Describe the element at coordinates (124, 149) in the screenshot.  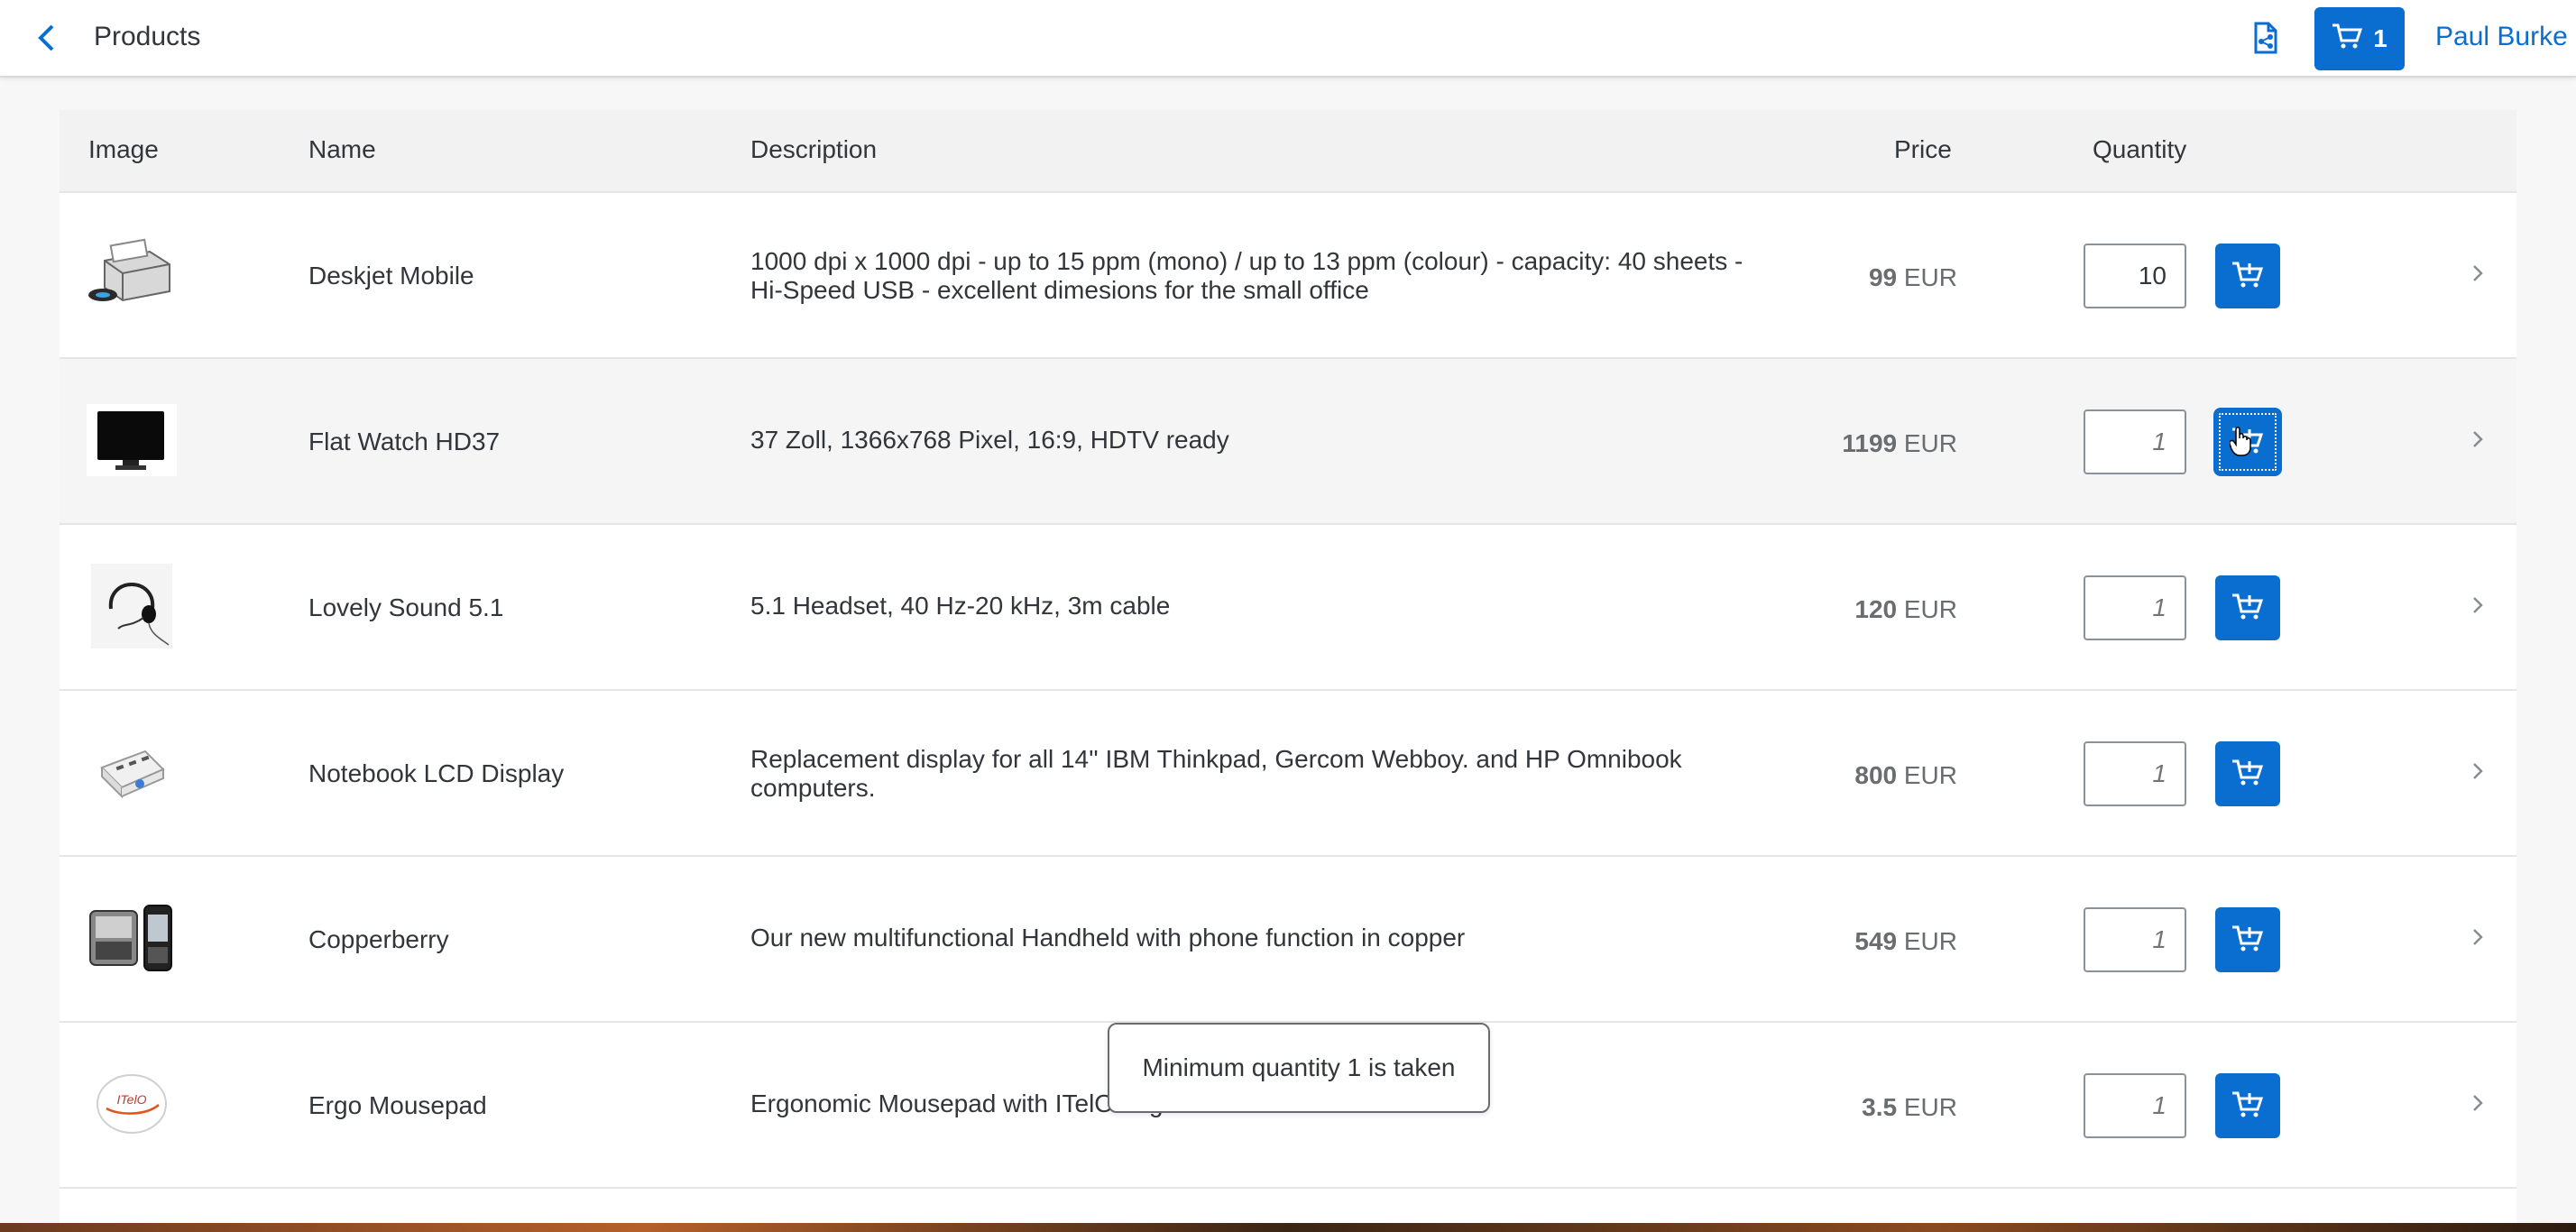
I see `column-header-image: Image` at that location.